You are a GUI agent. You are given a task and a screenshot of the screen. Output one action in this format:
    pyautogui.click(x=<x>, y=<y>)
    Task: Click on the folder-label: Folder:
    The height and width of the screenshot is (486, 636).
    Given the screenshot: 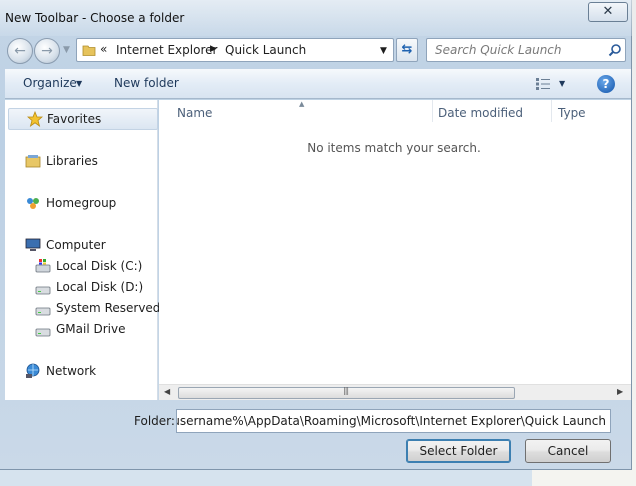 What is the action you would take?
    pyautogui.click(x=154, y=421)
    